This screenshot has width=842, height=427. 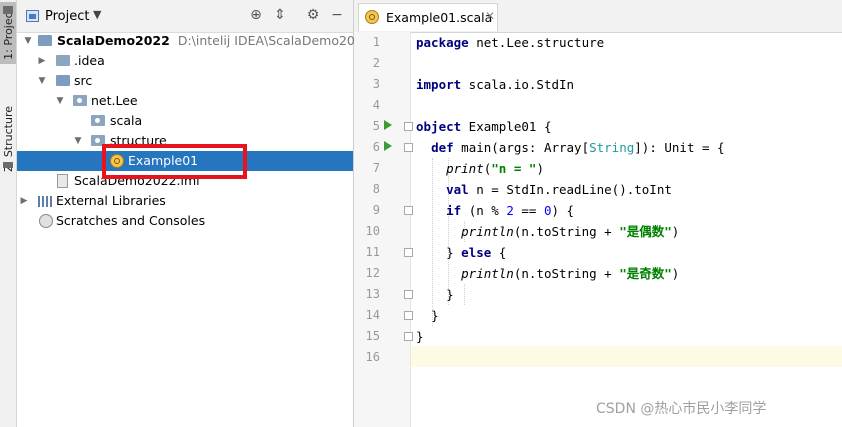 I want to click on code-line-3: import scala.io.StdIn, so click(x=495, y=84).